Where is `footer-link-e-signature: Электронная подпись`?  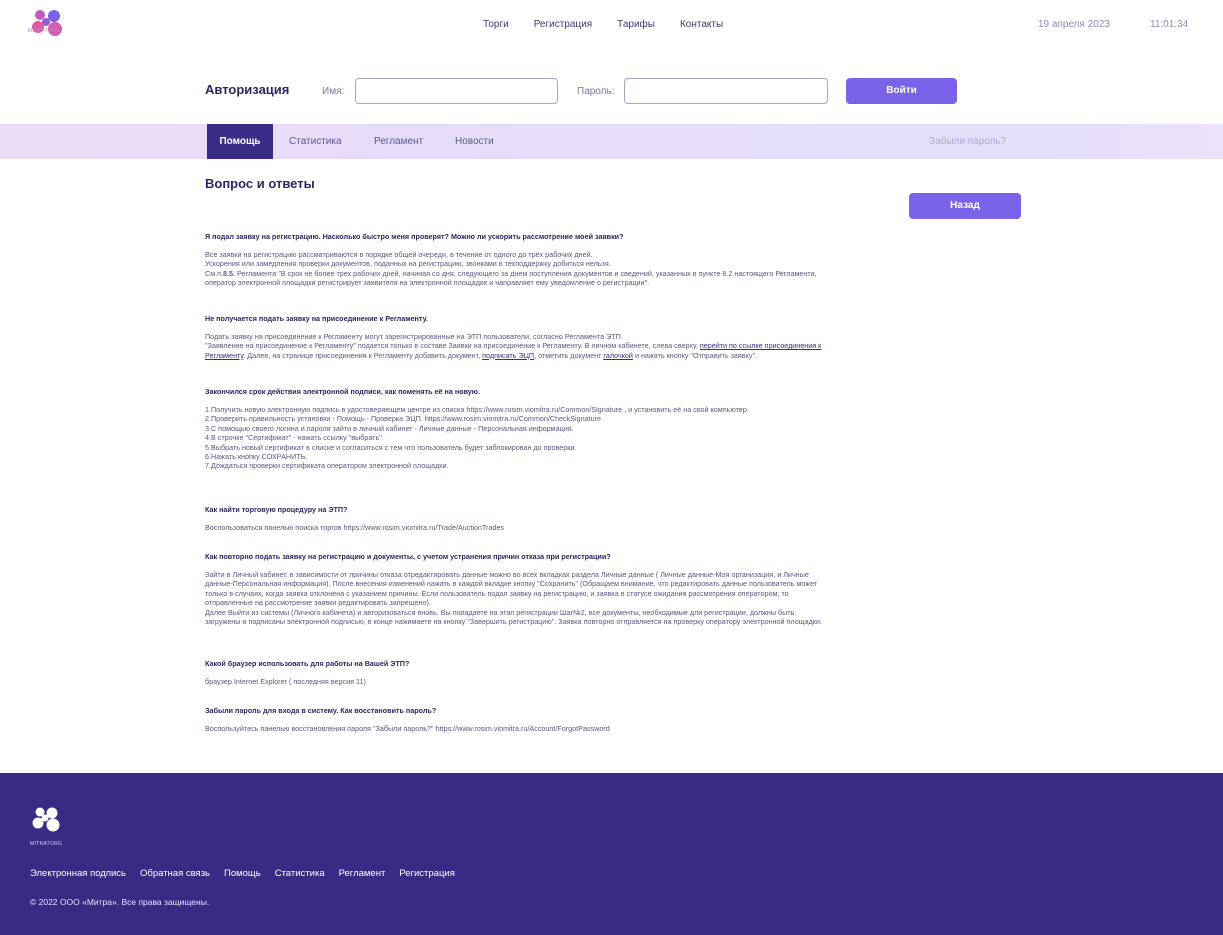 footer-link-e-signature: Электронная подпись is located at coordinates (78, 873).